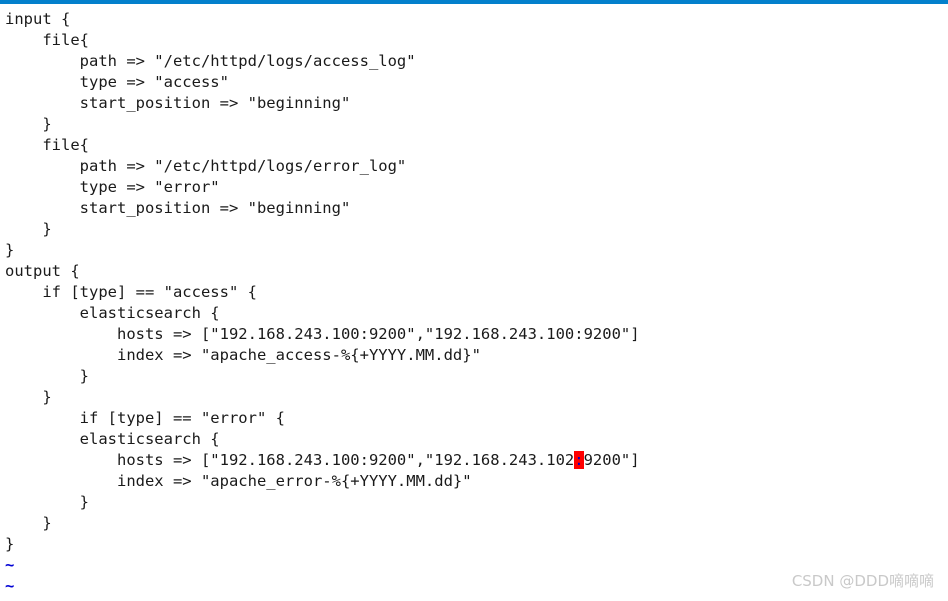  What do you see at coordinates (862, 581) in the screenshot?
I see `watermark-text: CSDN @DDD嘀嘀嘀` at bounding box center [862, 581].